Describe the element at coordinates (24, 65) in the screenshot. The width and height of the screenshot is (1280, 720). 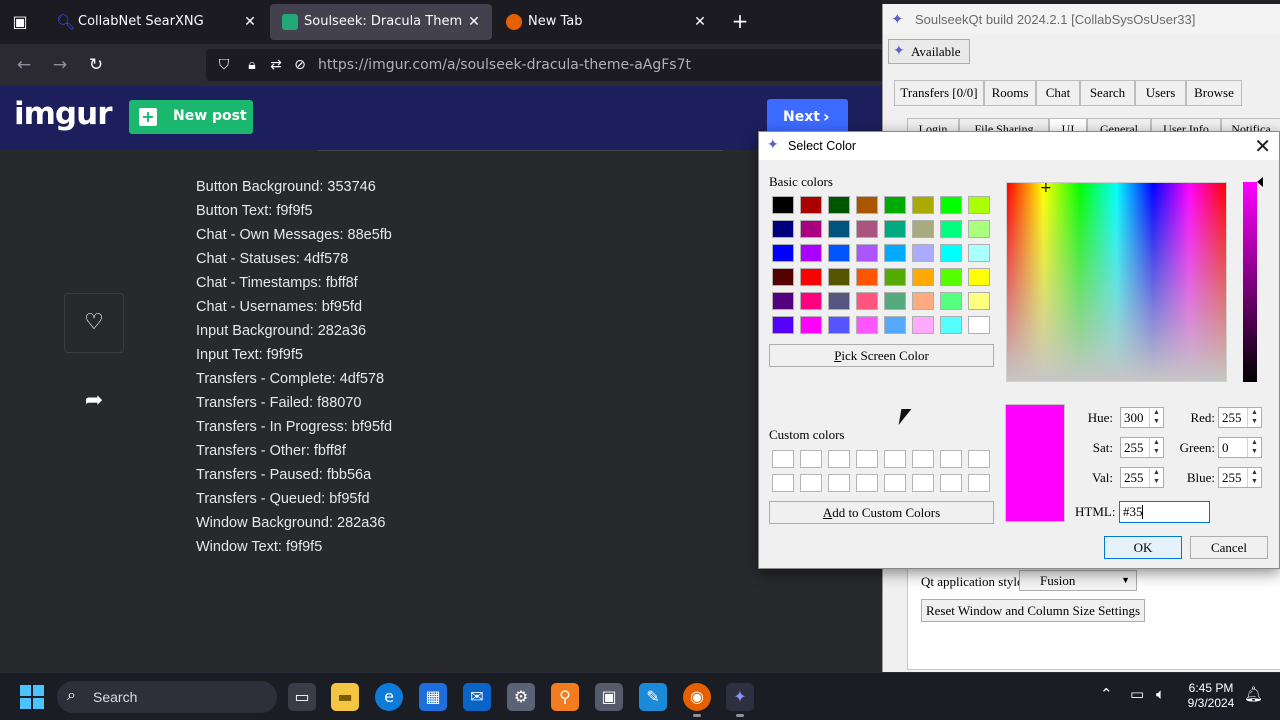
I see `back-arrow-icon: ←` at that location.